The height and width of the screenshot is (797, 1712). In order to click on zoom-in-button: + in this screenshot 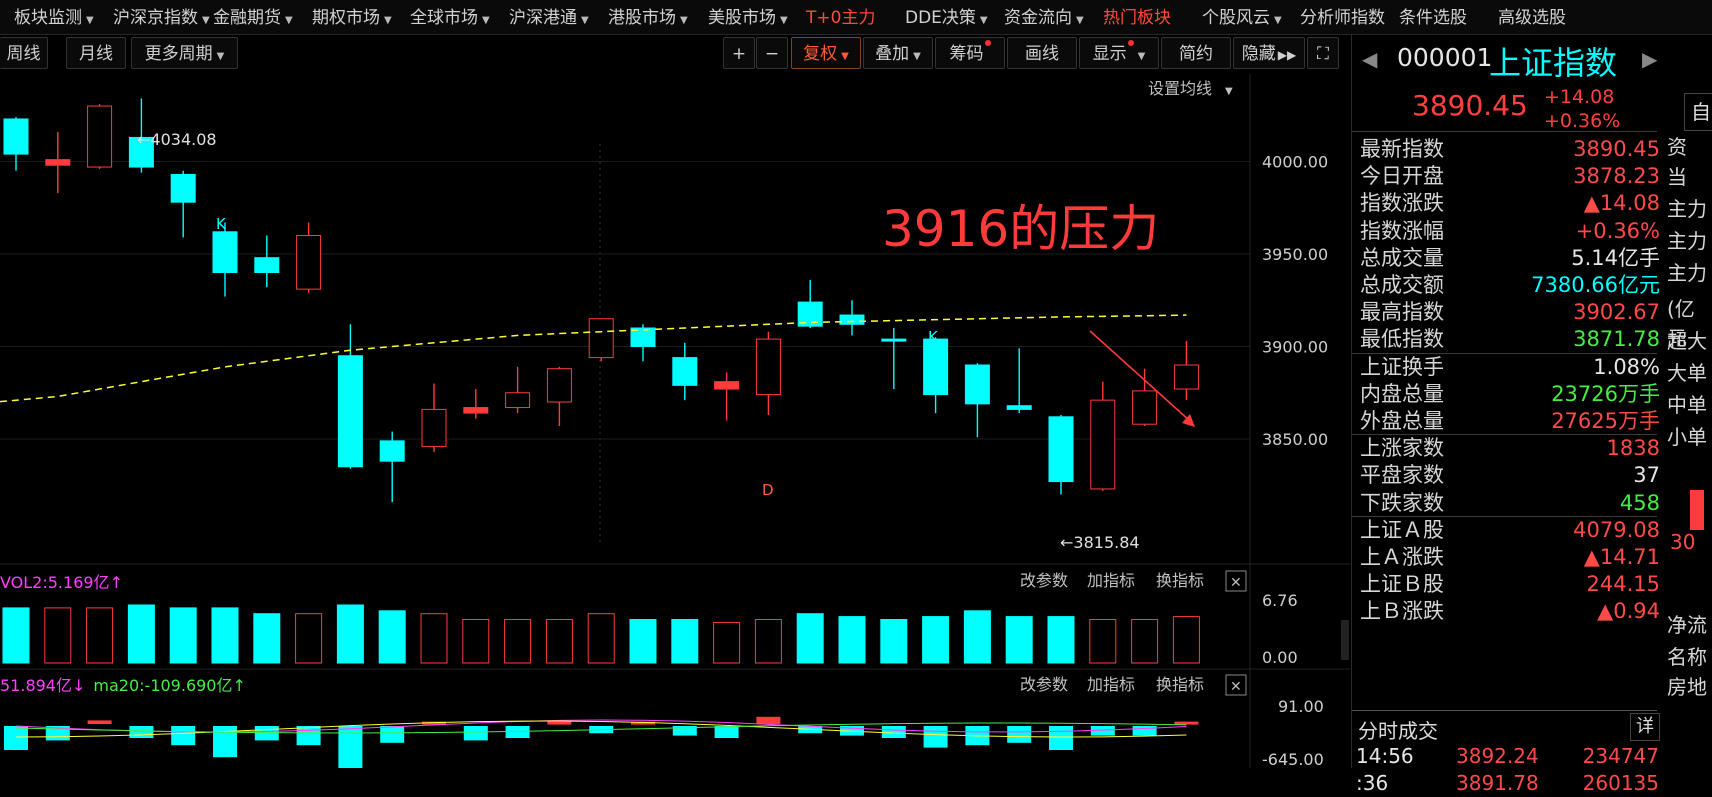, I will do `click(739, 53)`.